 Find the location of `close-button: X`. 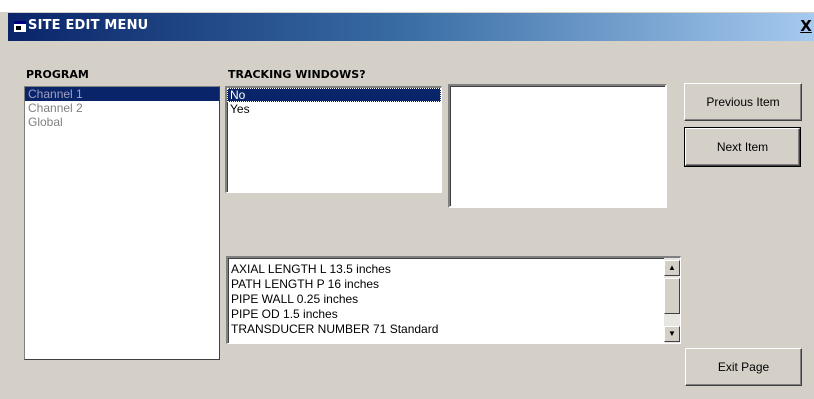

close-button: X is located at coordinates (806, 26).